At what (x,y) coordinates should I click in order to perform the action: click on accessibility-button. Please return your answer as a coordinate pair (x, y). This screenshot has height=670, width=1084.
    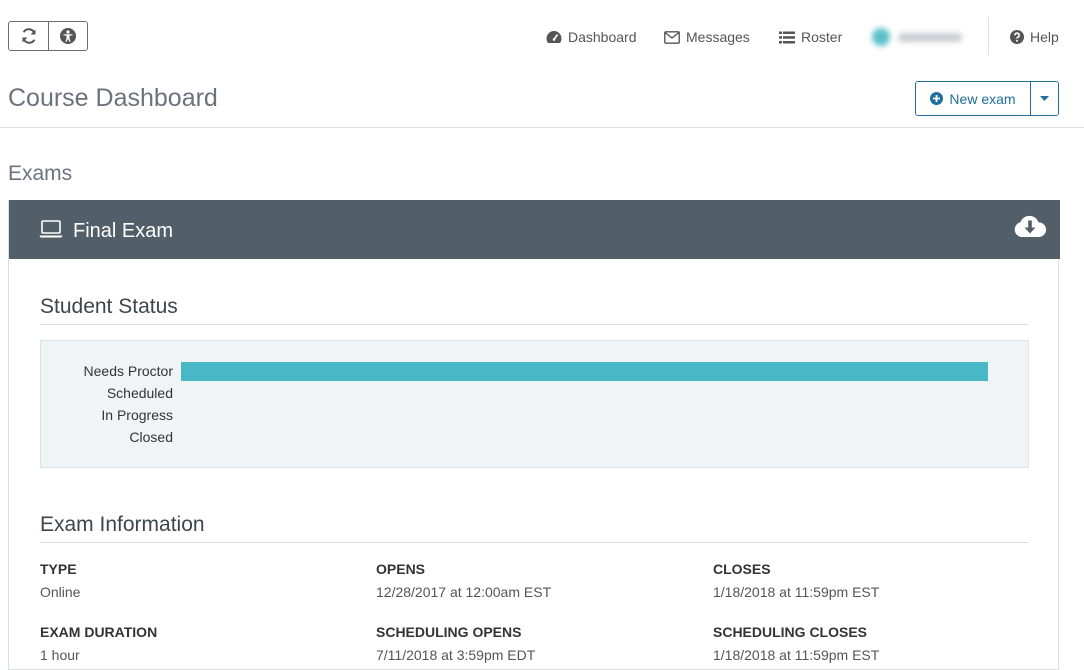
    Looking at the image, I should click on (67, 36).